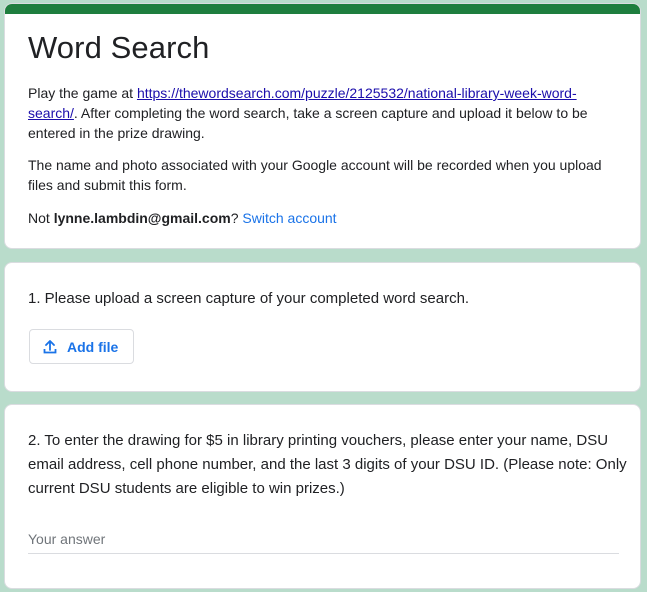 The image size is (647, 592). What do you see at coordinates (142, 218) in the screenshot?
I see `account-email: lynne.lambdin@gmail.com` at bounding box center [142, 218].